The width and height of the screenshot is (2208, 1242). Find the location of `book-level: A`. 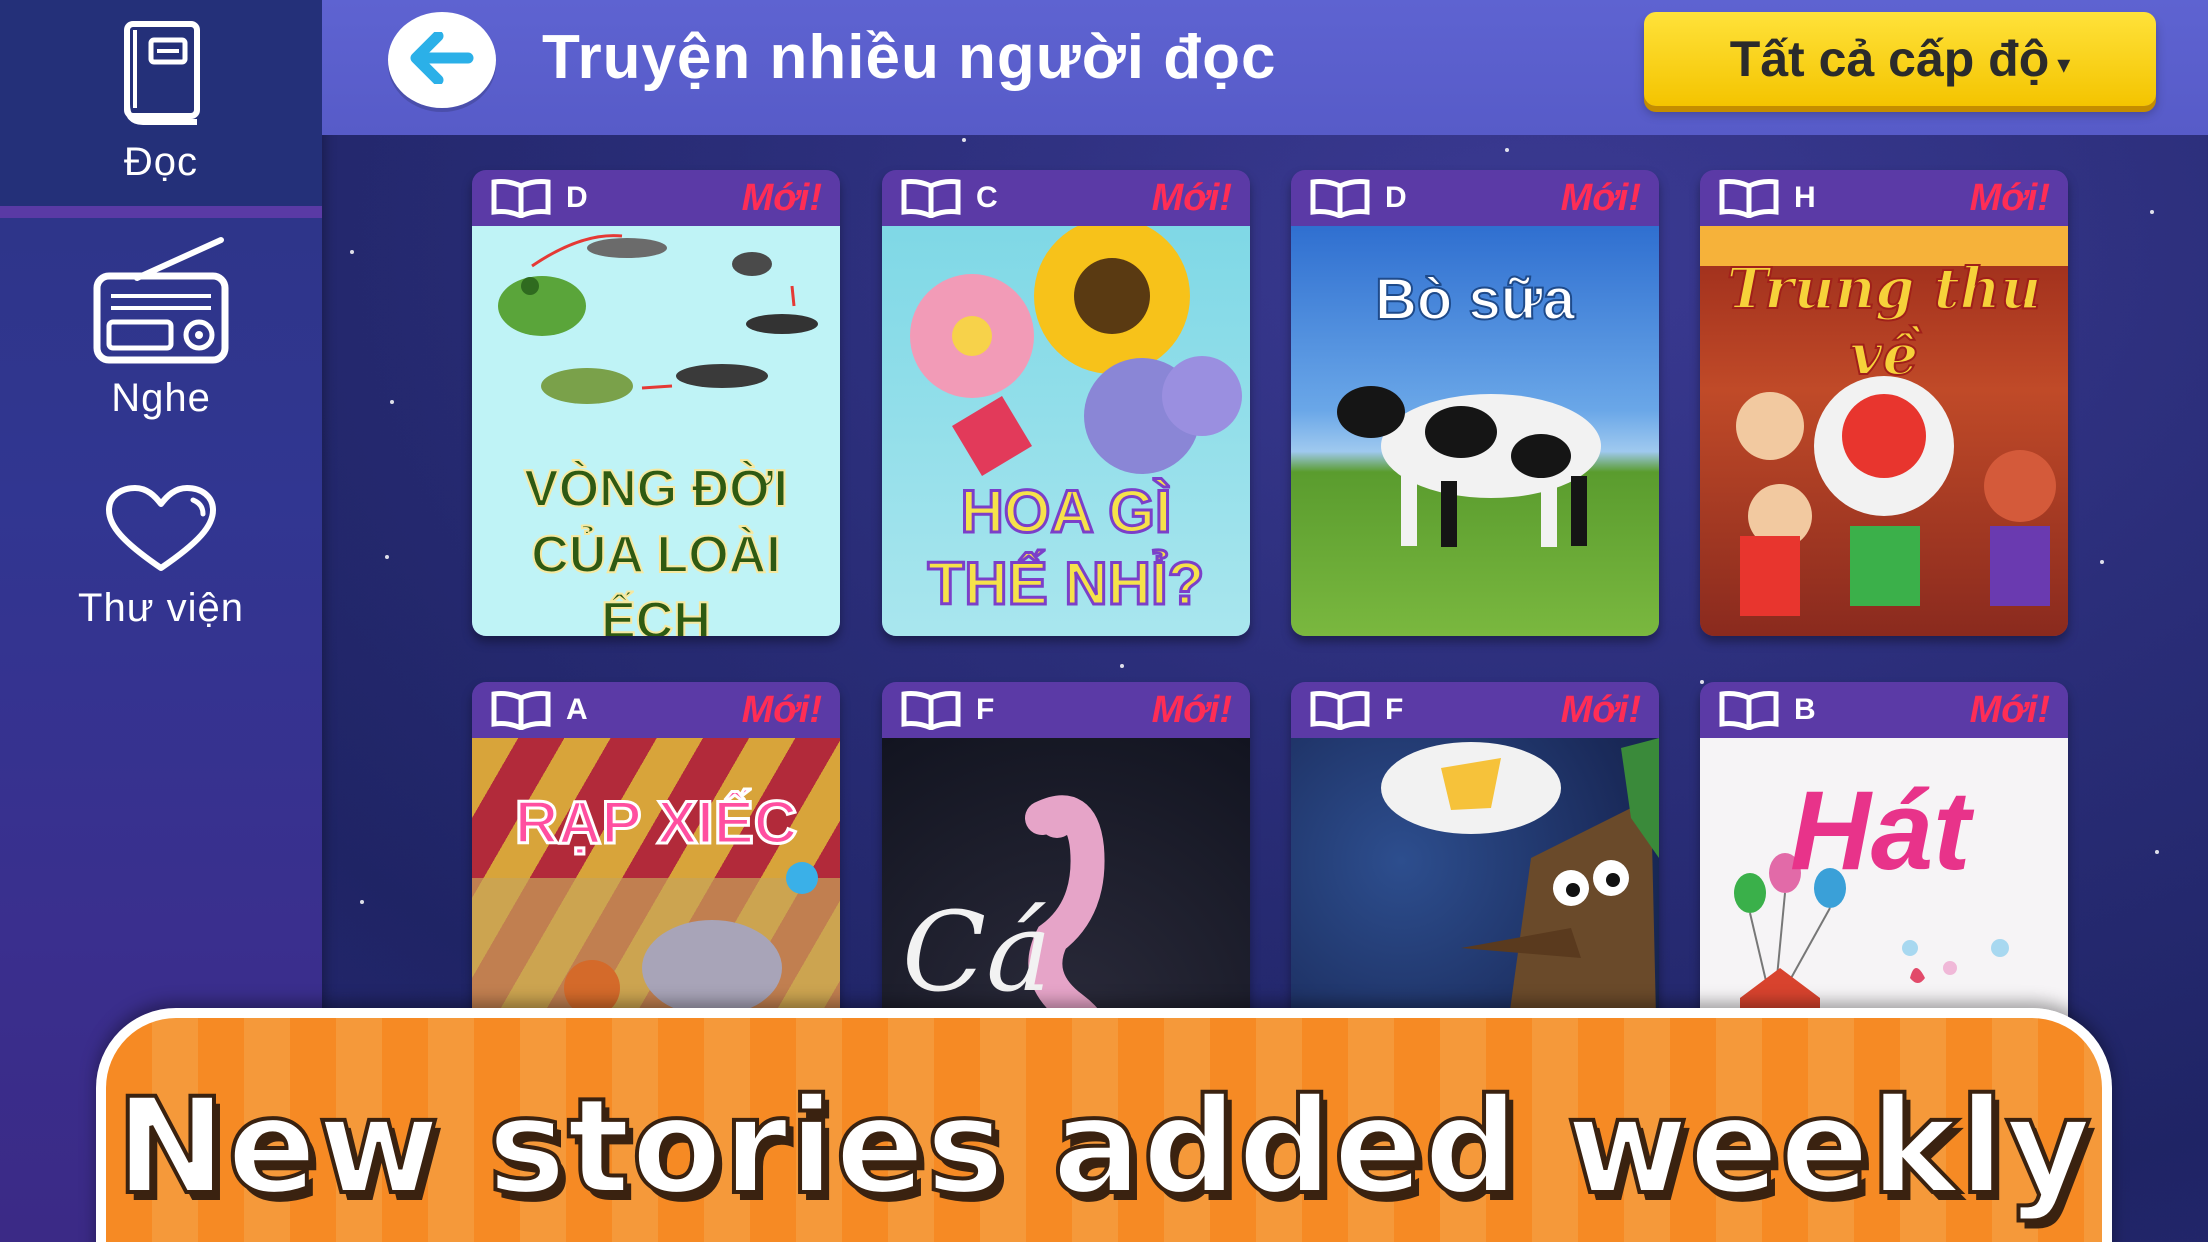

book-level: A is located at coordinates (577, 709).